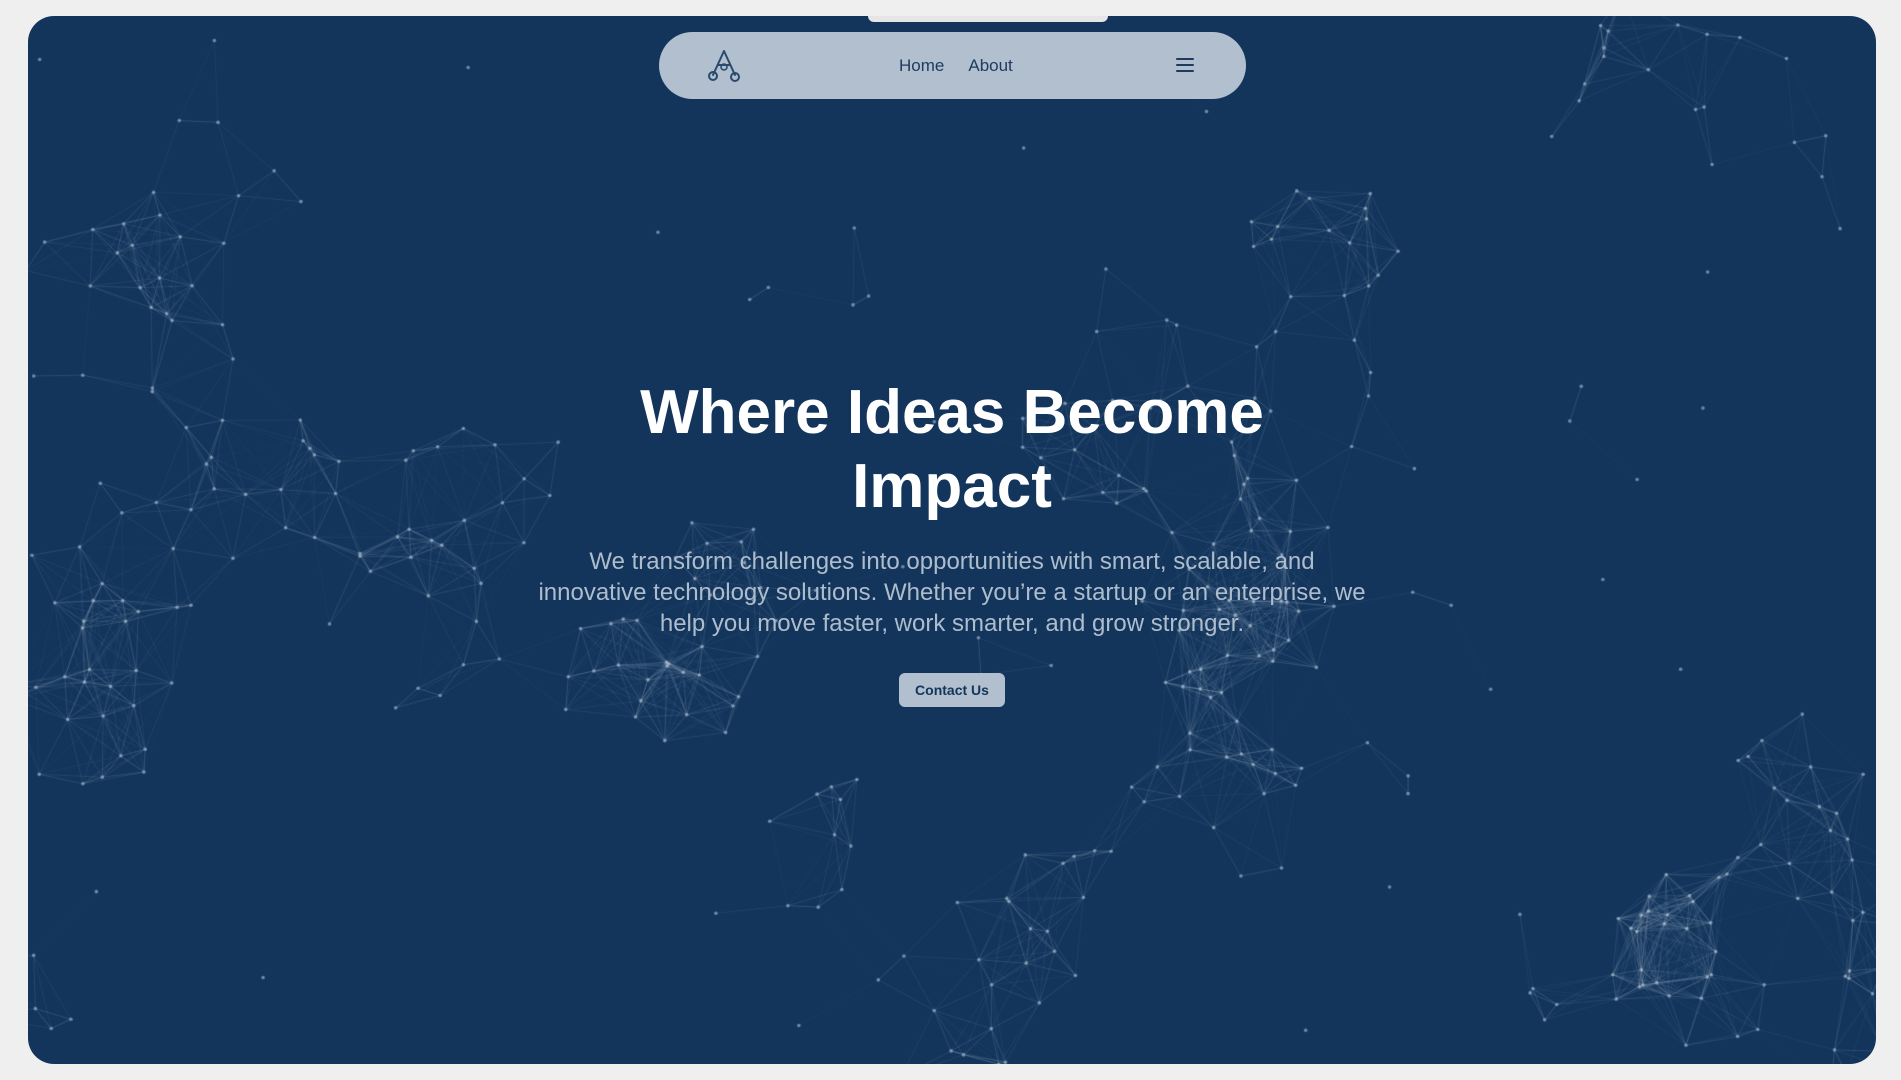 The width and height of the screenshot is (1901, 1080). I want to click on hero-title: Where Ideas Become Impact, so click(952, 449).